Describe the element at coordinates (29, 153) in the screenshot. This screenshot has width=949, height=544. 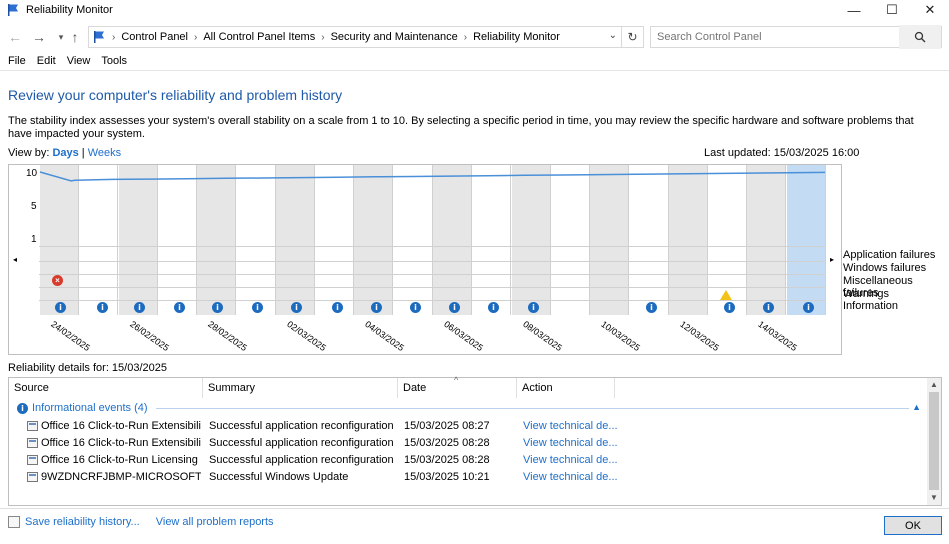
I see `view-by-label: View by:` at that location.